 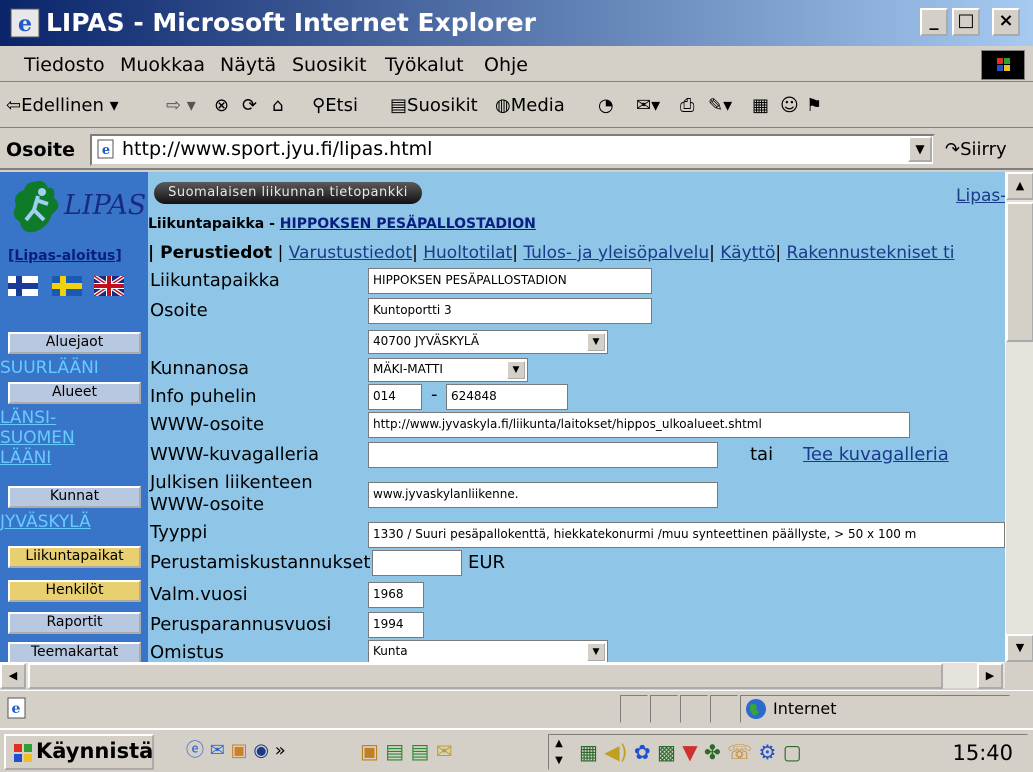 What do you see at coordinates (488, 342) in the screenshot?
I see `postinumero-select: 40700 JYVÄSKYLÄ ▼` at bounding box center [488, 342].